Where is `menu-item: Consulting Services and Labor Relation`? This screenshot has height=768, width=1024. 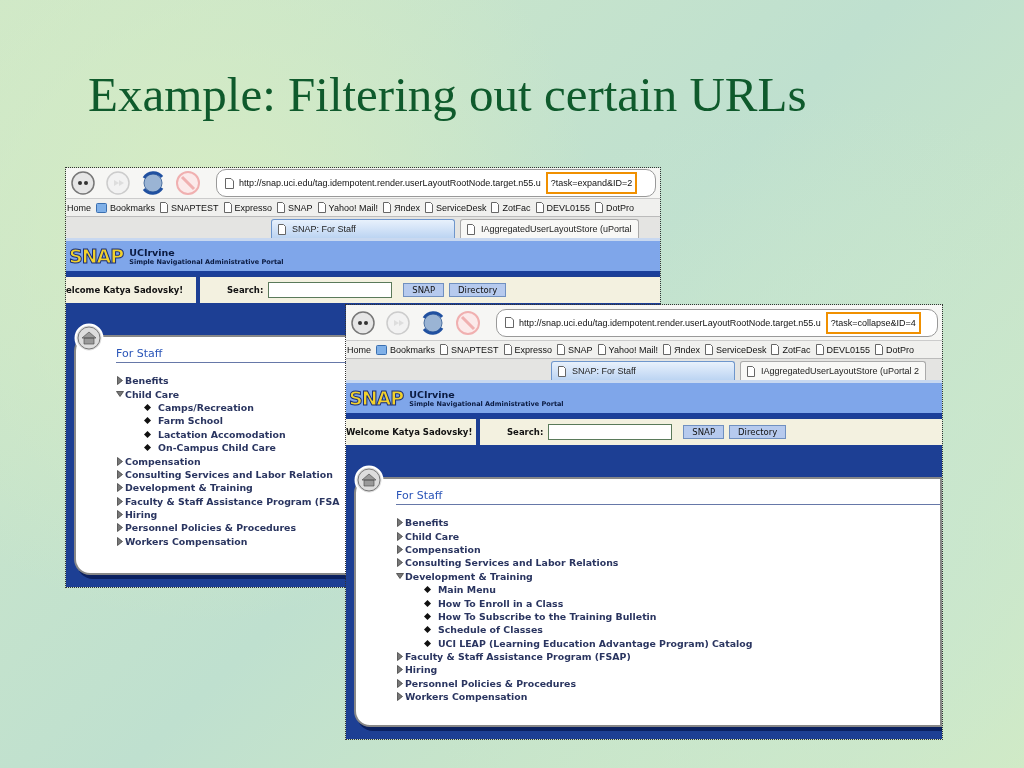
menu-item: Consulting Services and Labor Relation is located at coordinates (231, 474).